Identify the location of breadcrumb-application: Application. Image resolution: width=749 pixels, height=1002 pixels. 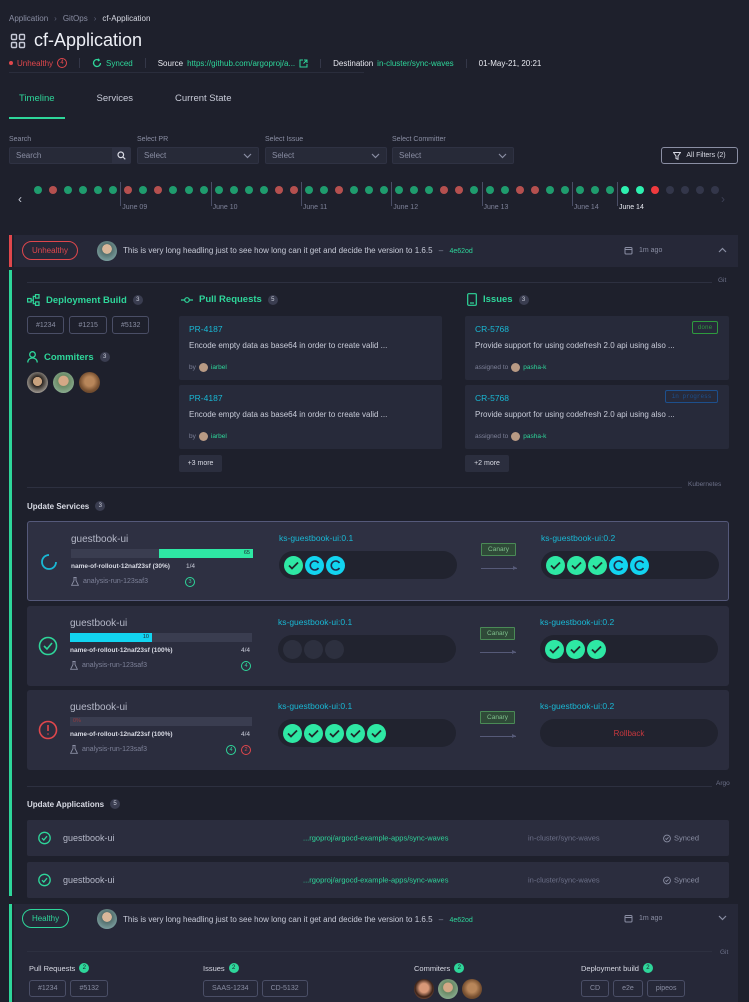
(28, 18).